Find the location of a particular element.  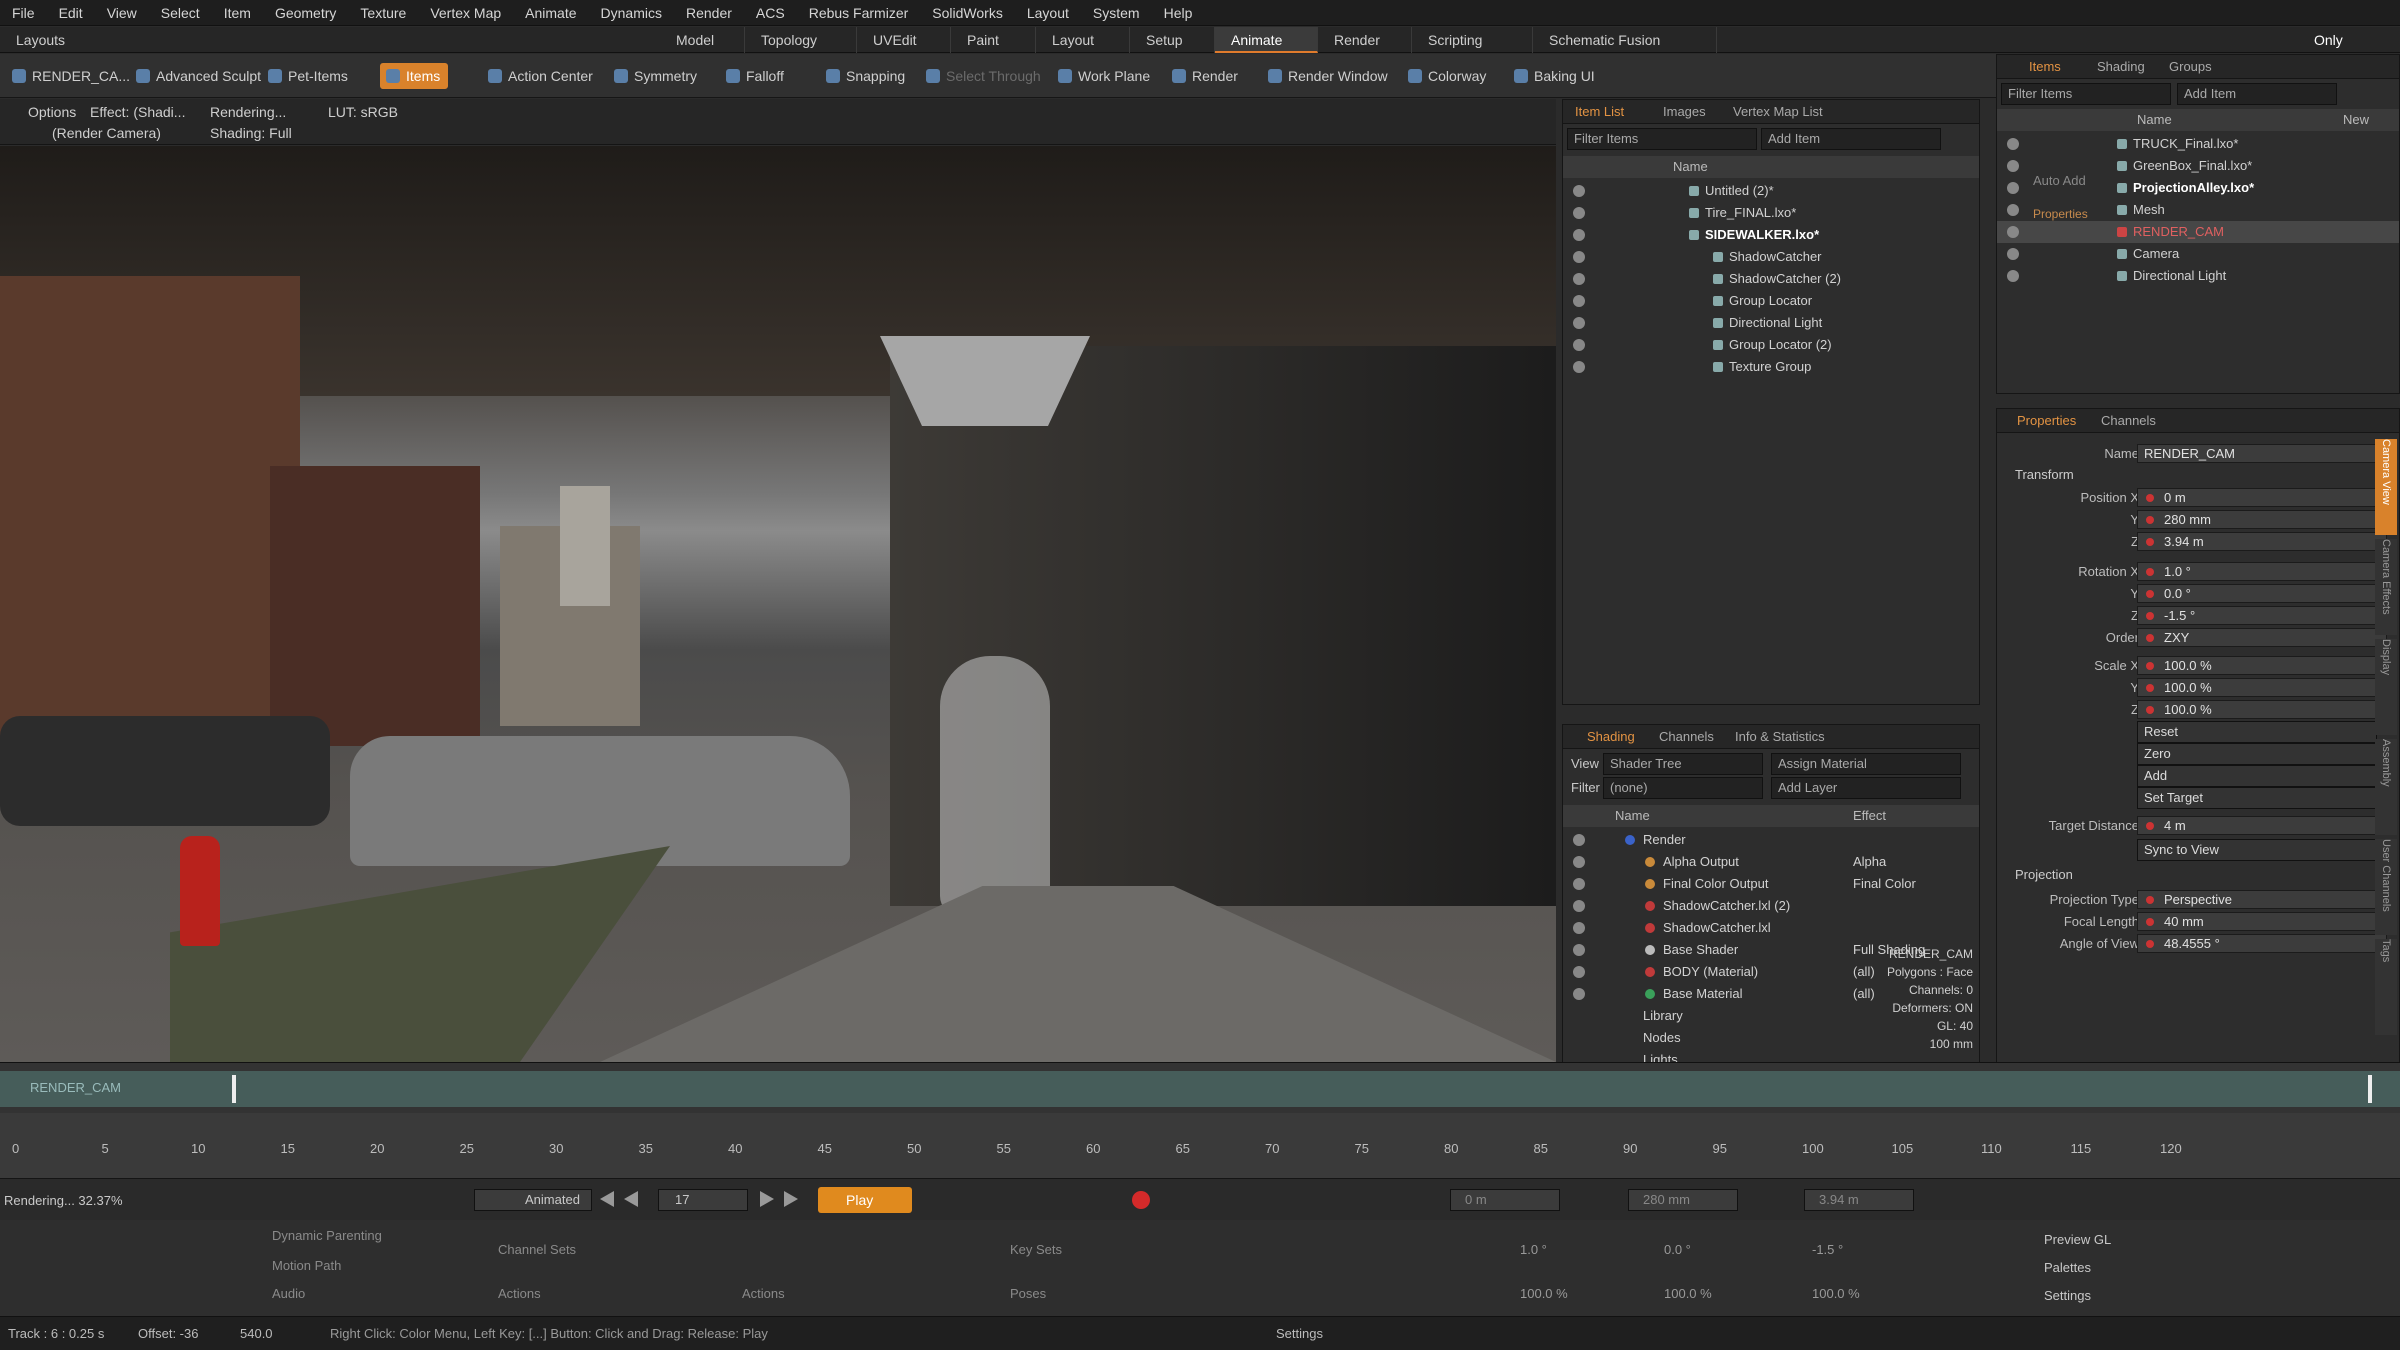

motion-path: Motion Path is located at coordinates (306, 1265).